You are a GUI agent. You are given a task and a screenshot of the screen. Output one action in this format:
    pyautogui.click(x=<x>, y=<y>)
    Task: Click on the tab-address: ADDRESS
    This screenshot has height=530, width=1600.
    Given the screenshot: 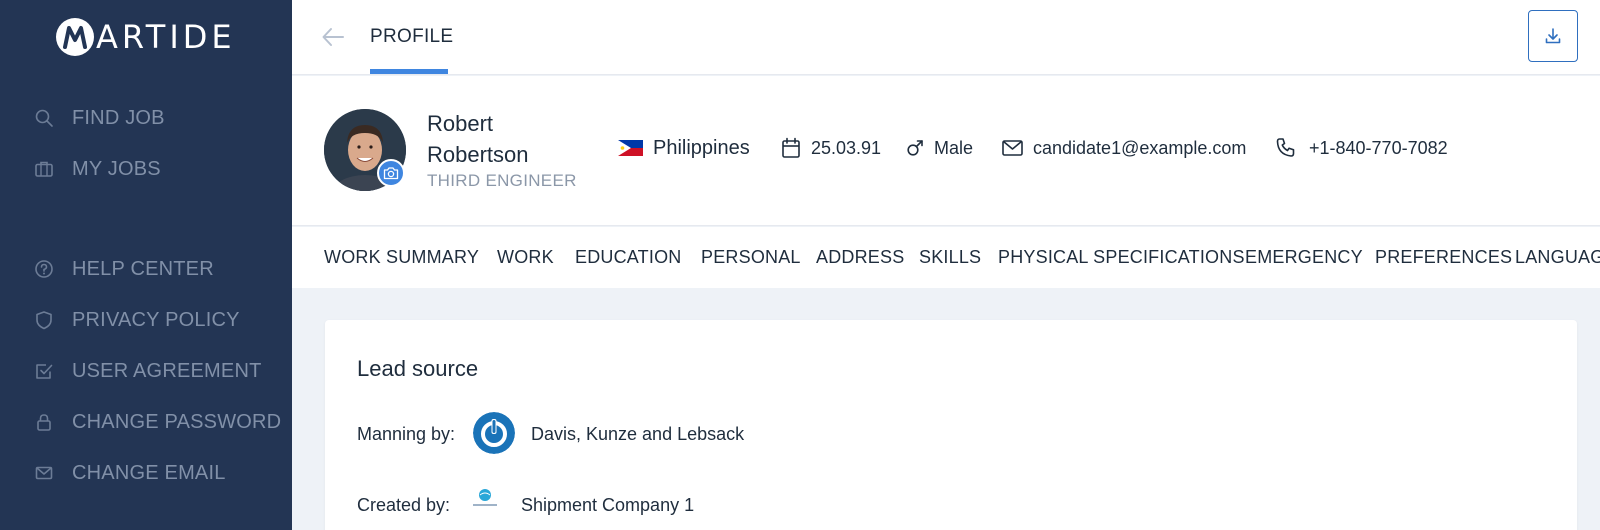 What is the action you would take?
    pyautogui.click(x=860, y=257)
    